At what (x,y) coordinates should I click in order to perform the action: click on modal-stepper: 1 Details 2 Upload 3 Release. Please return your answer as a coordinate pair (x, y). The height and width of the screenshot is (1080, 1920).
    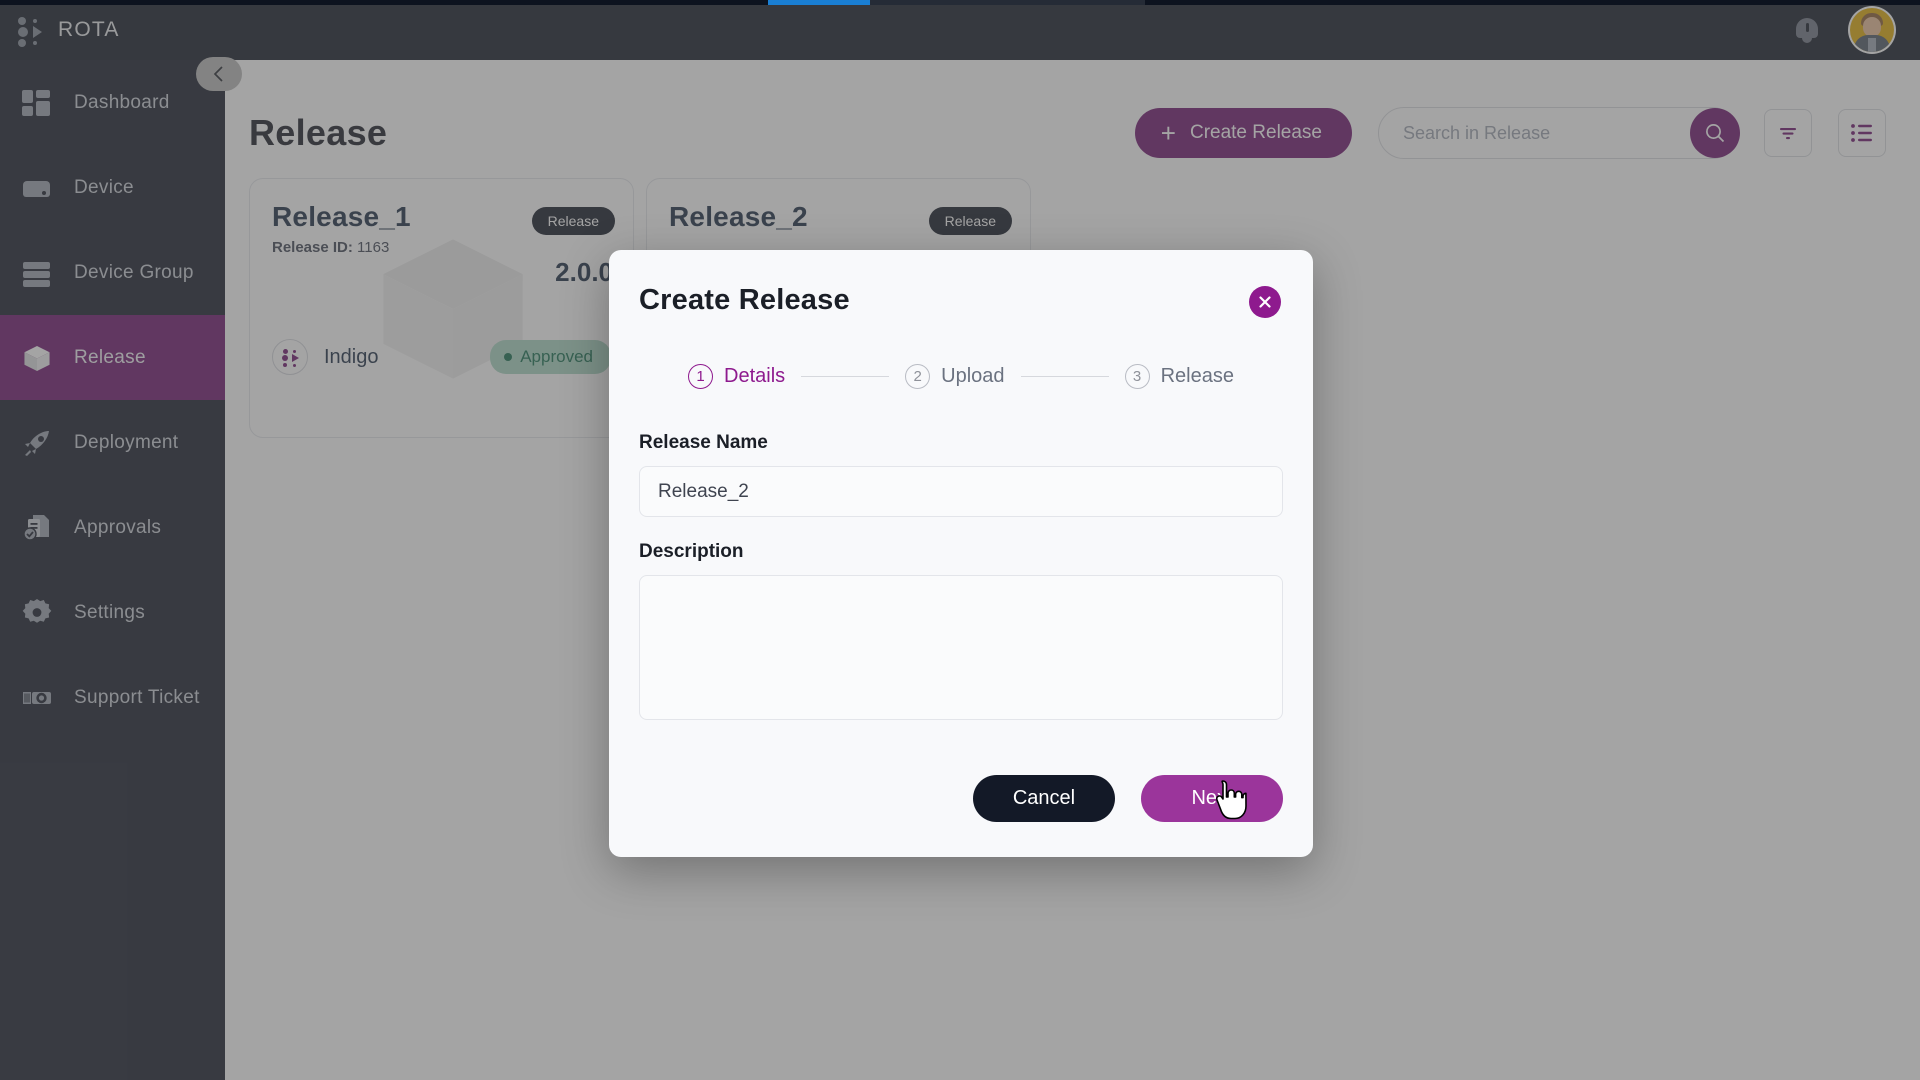
    Looking at the image, I should click on (961, 376).